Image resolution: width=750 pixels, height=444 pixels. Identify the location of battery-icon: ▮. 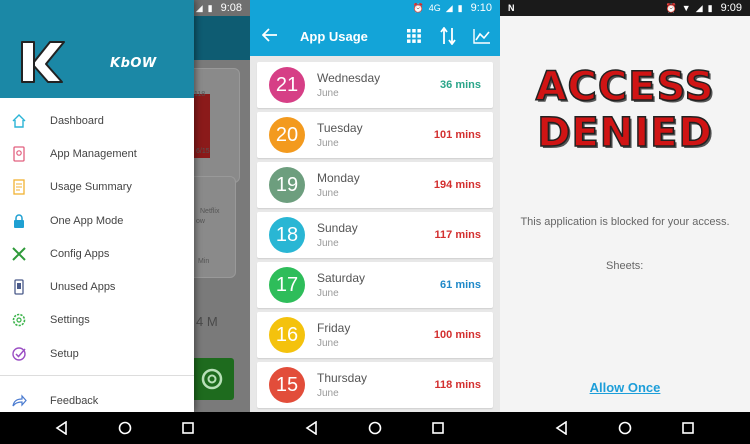
(210, 8).